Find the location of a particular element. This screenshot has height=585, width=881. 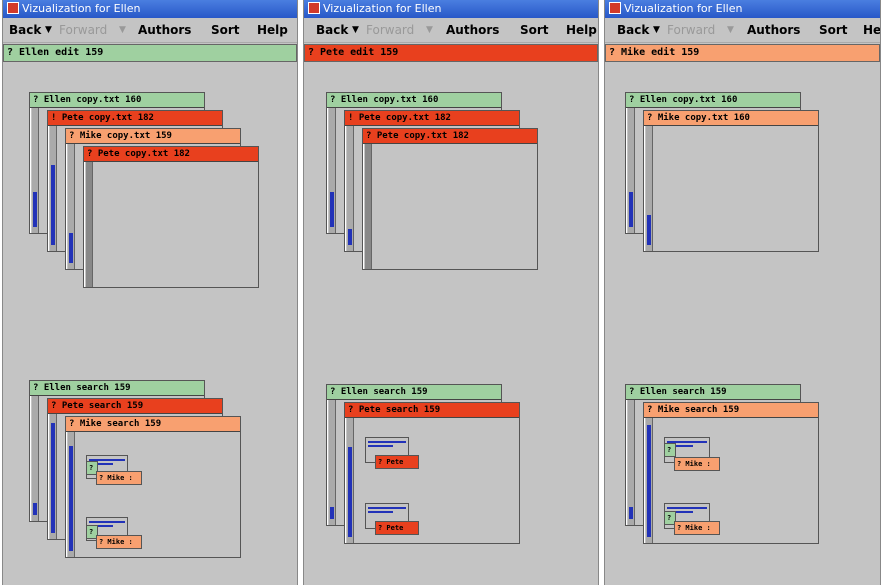

current-event-header: ? Mike edit 159 is located at coordinates (742, 53).